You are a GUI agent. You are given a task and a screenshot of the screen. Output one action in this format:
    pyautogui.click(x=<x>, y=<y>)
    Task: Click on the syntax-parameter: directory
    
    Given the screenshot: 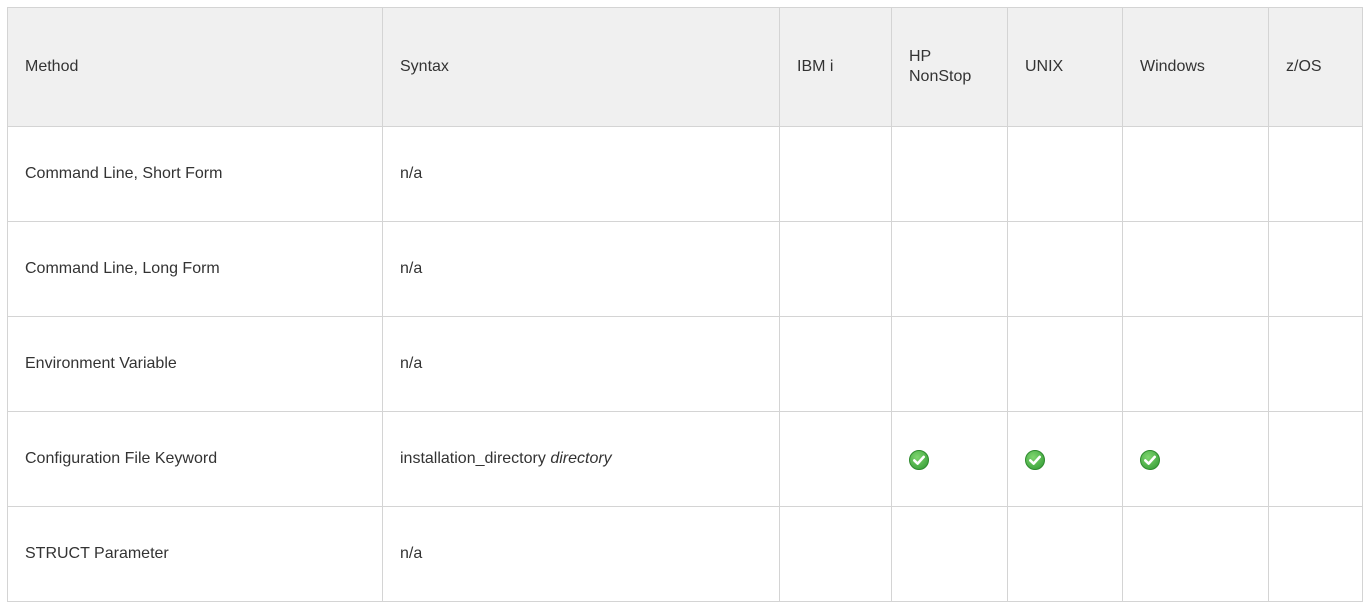 What is the action you would take?
    pyautogui.click(x=581, y=458)
    